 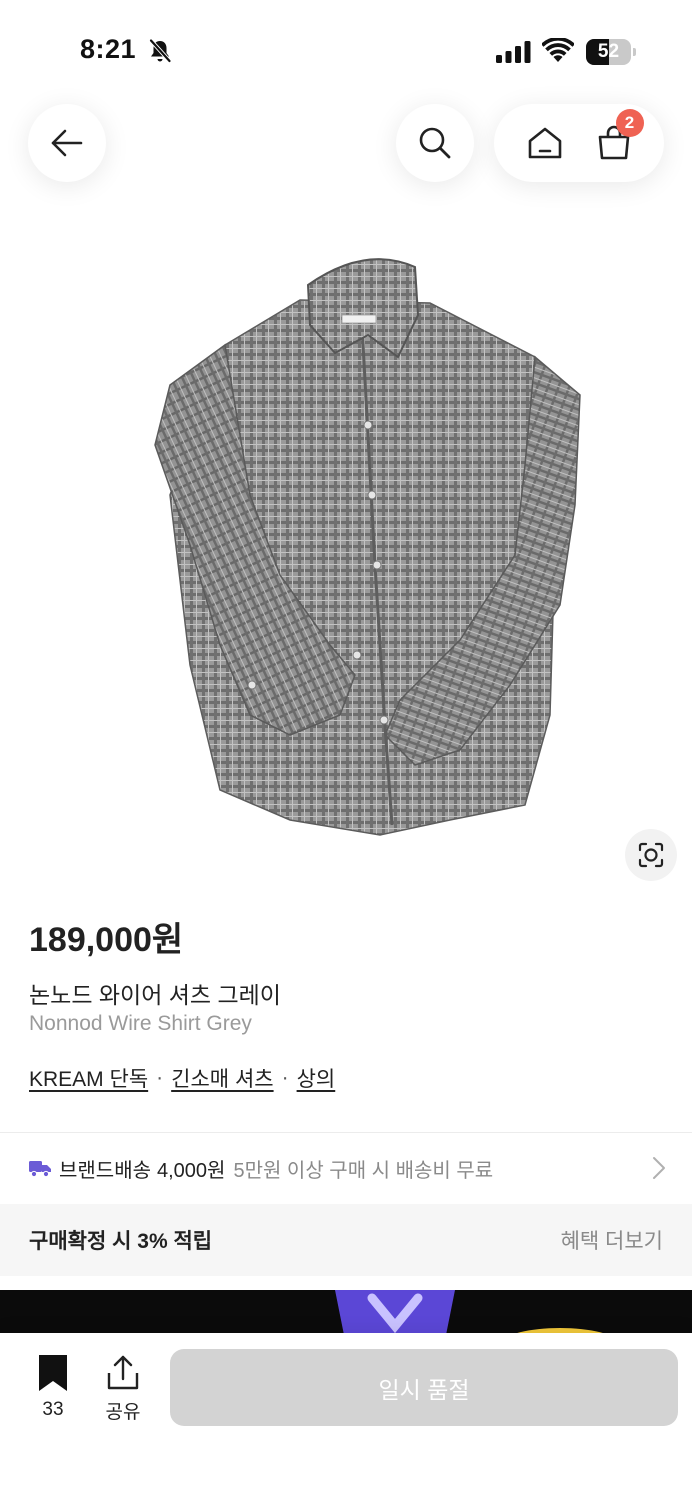 I want to click on bookmark-button: 33, so click(x=53, y=1390).